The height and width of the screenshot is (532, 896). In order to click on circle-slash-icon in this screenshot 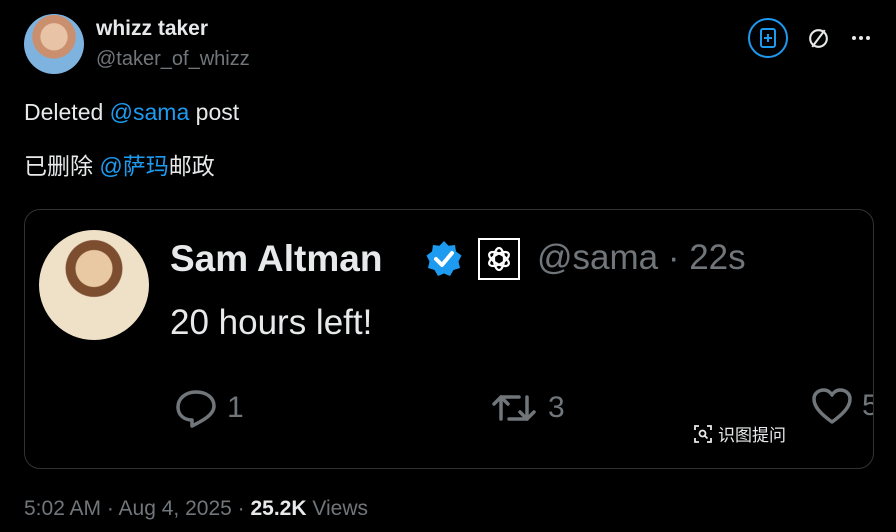, I will do `click(818, 38)`.